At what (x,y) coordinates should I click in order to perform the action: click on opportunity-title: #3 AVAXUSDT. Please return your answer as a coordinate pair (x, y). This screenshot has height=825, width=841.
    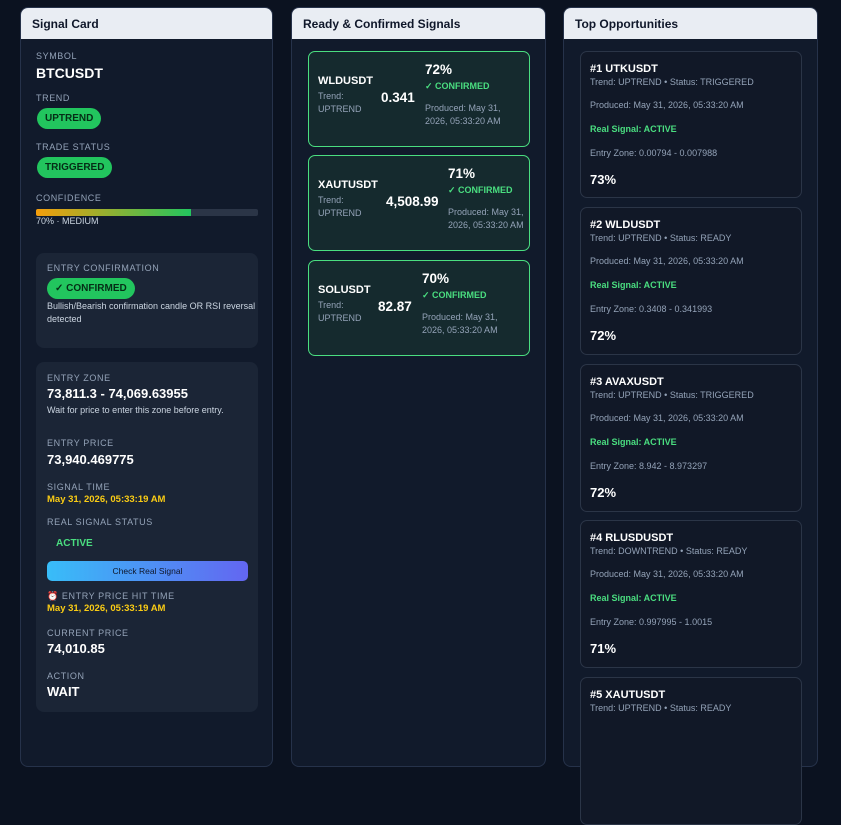
    Looking at the image, I should click on (627, 382).